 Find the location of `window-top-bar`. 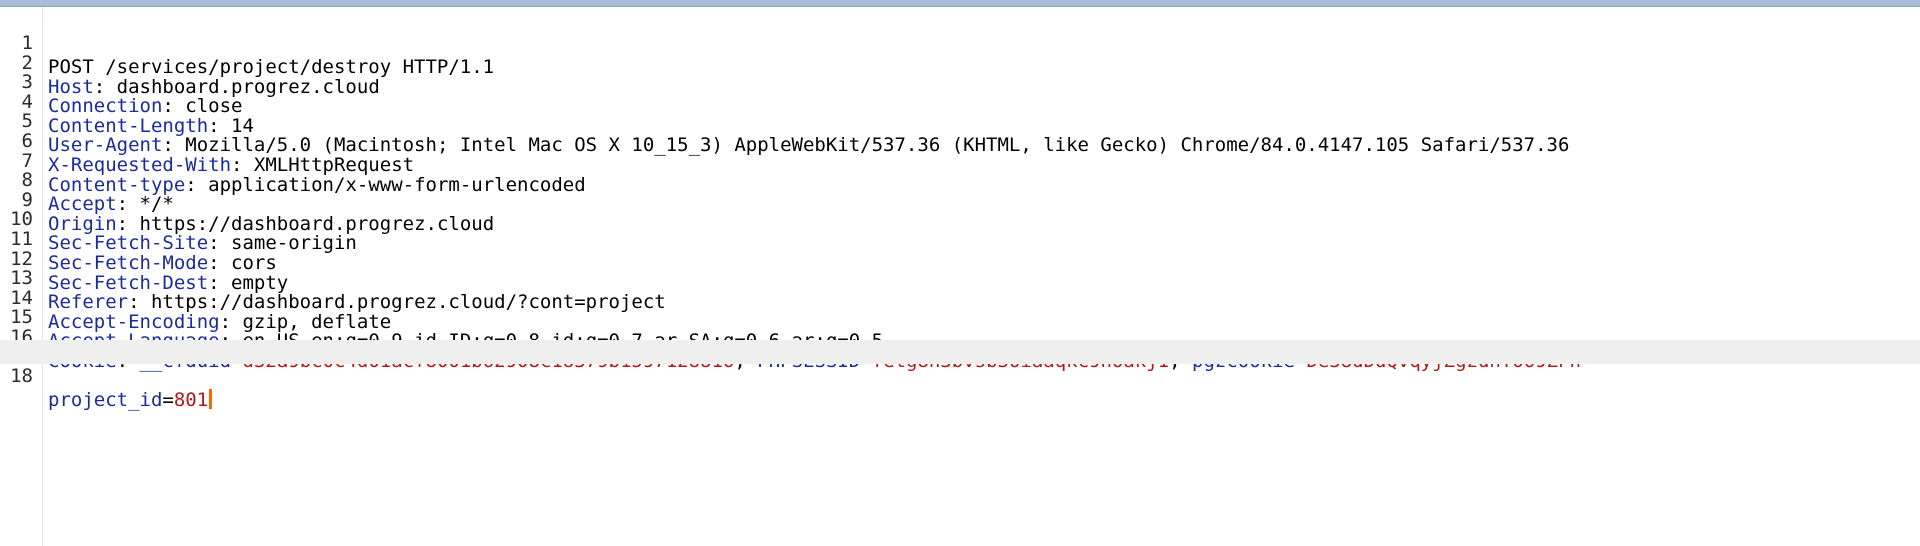

window-top-bar is located at coordinates (960, 3).